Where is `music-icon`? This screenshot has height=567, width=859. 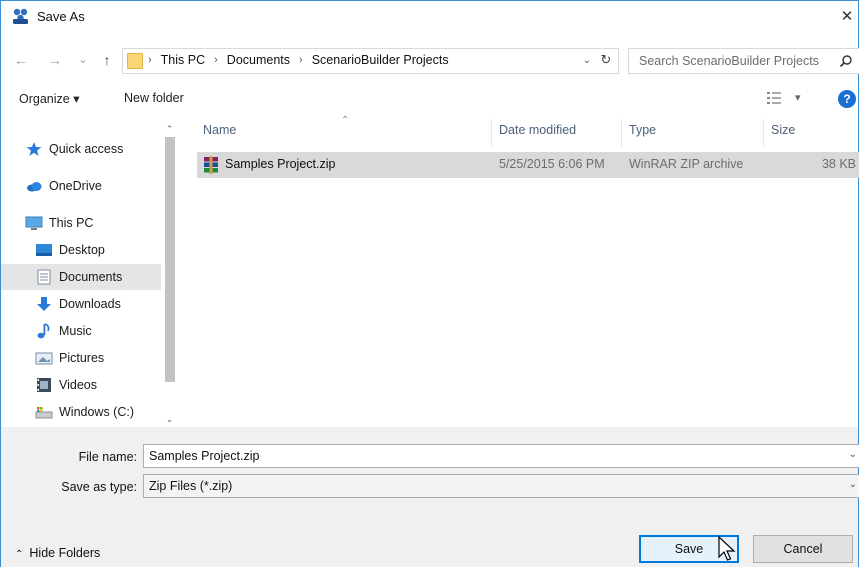
music-icon is located at coordinates (43, 331).